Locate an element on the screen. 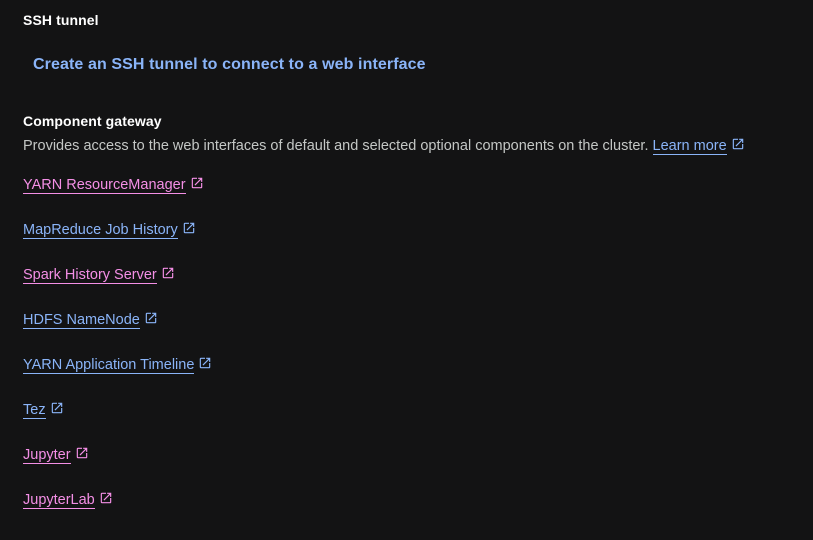 This screenshot has height=540, width=813. link-label: YARN ResourceManager is located at coordinates (104, 185).